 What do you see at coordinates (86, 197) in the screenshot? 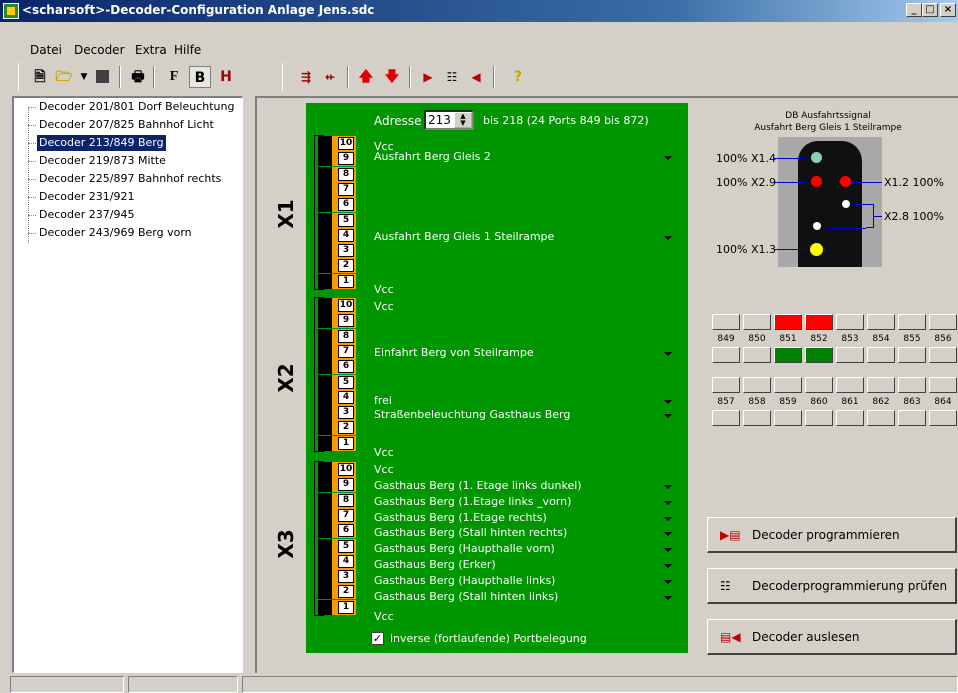
I see `tree-item-231: Decoder 231/921` at bounding box center [86, 197].